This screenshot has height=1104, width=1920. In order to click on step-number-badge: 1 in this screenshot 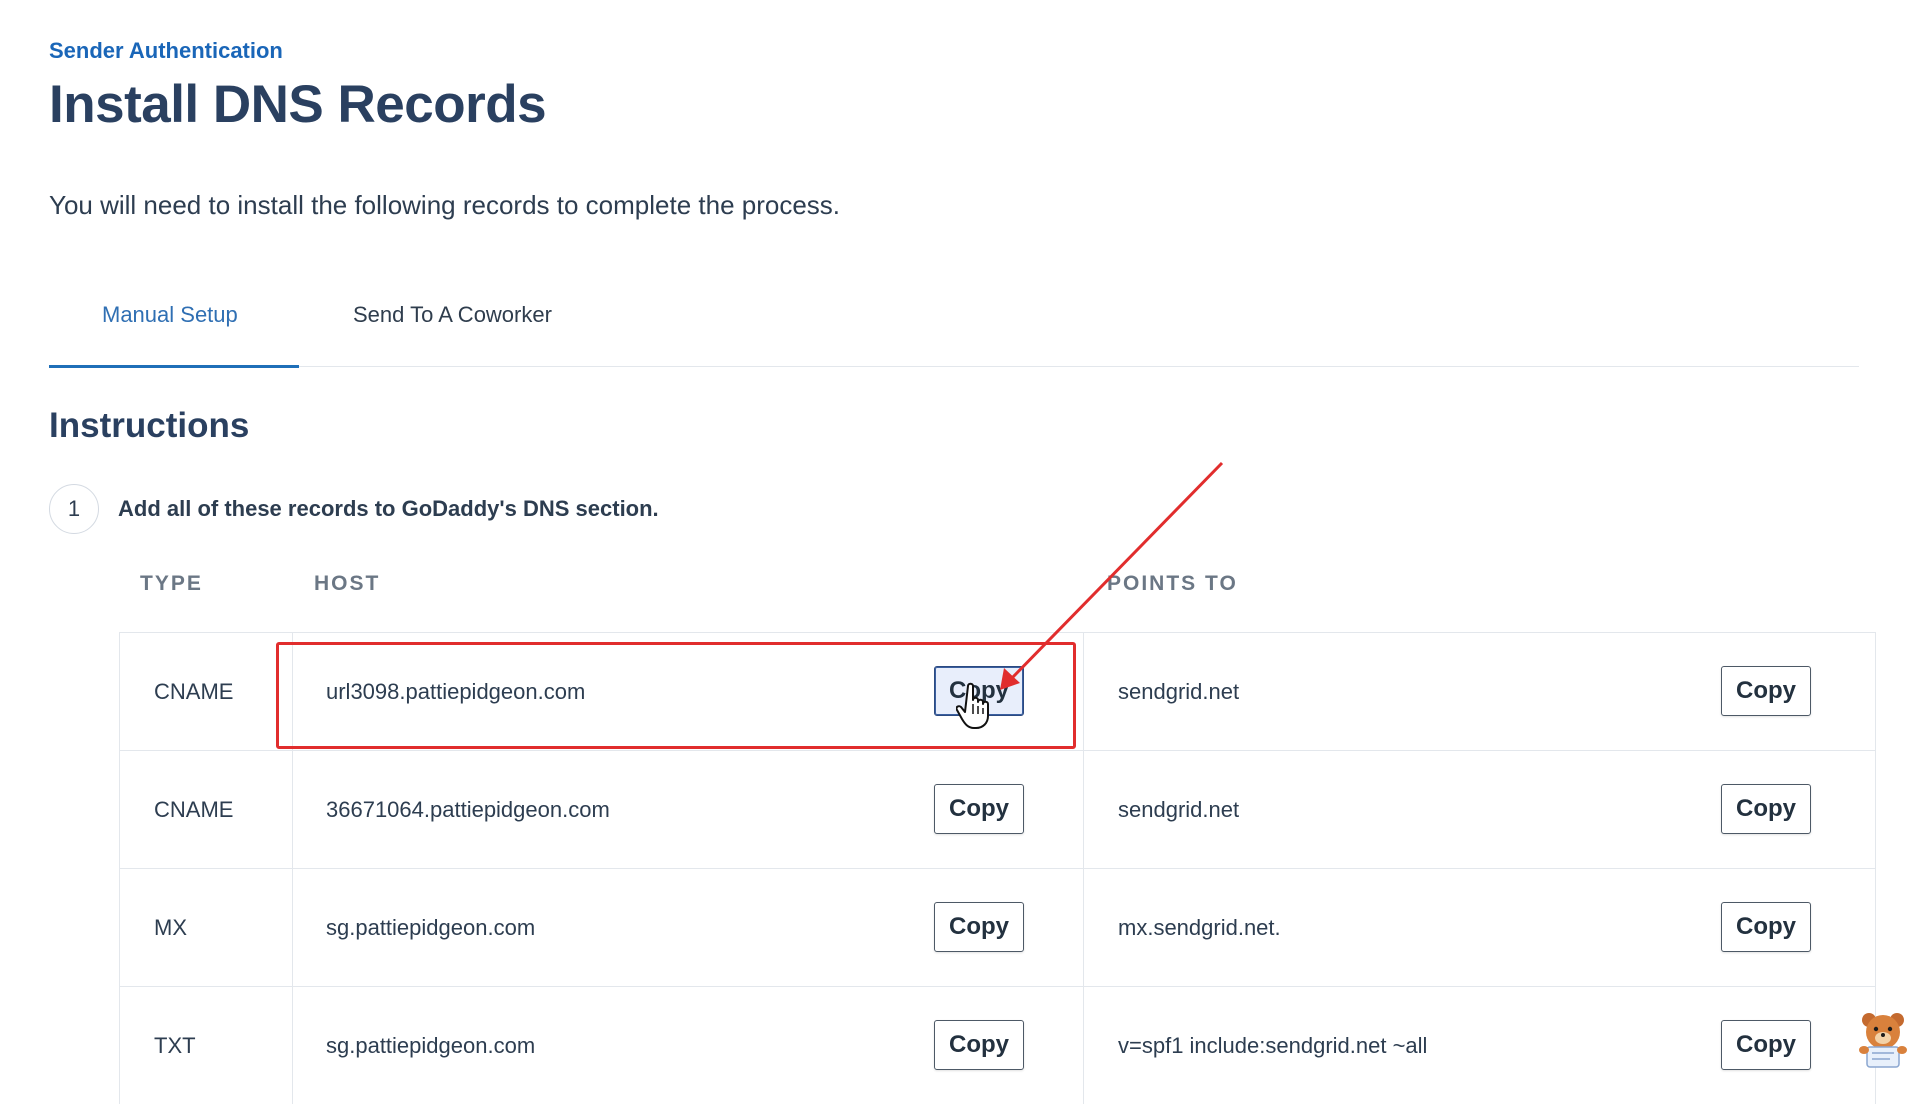, I will do `click(74, 509)`.